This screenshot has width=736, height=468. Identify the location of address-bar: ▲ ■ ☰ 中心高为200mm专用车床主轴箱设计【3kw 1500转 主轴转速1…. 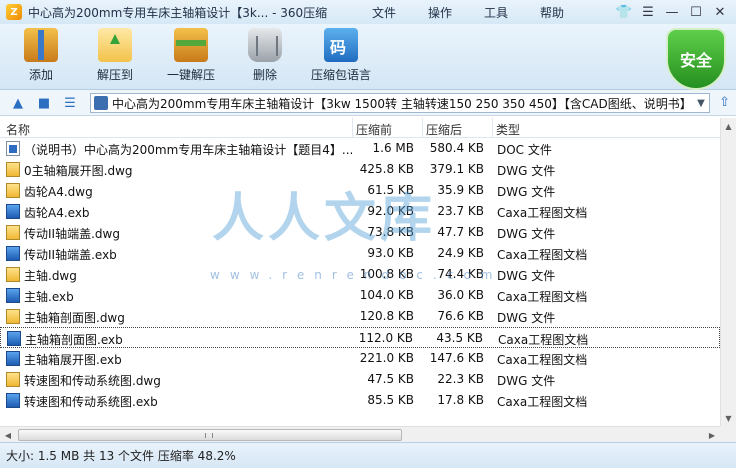
(368, 103).